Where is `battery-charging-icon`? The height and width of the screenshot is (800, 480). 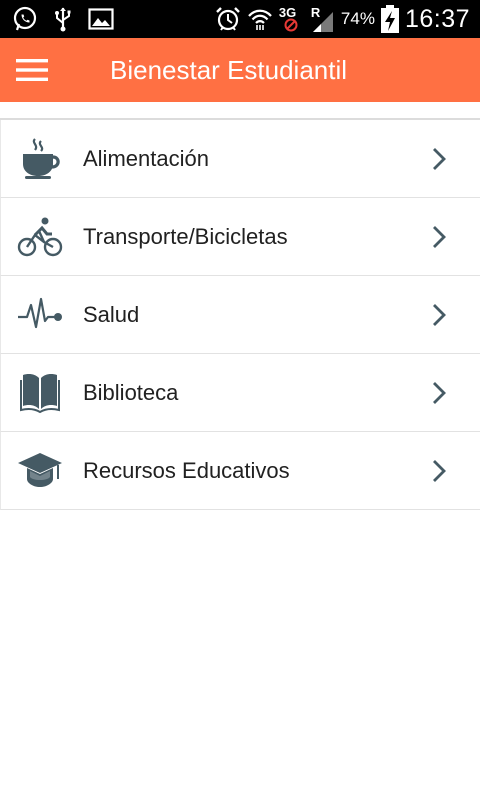 battery-charging-icon is located at coordinates (389, 19).